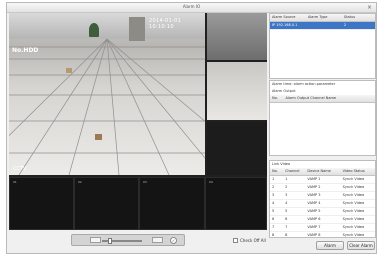 The width and height of the screenshot is (377, 254). I want to click on window-title: Alarm IO, so click(191, 6).